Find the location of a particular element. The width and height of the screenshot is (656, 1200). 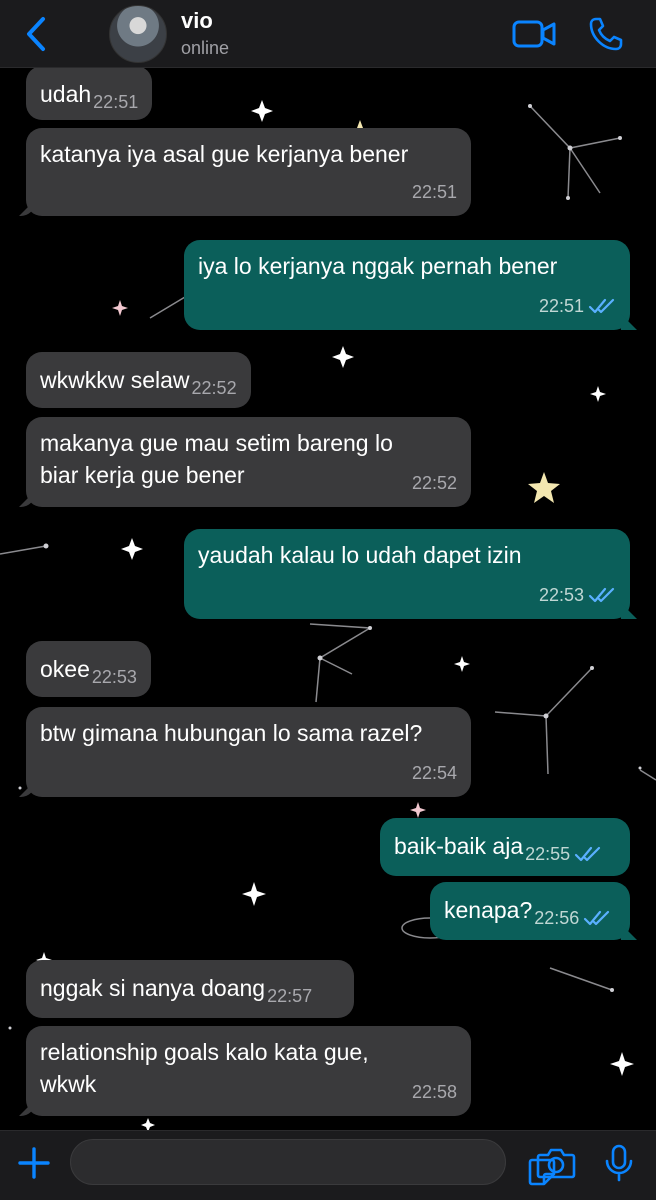

compose-bar is located at coordinates (328, 1165).